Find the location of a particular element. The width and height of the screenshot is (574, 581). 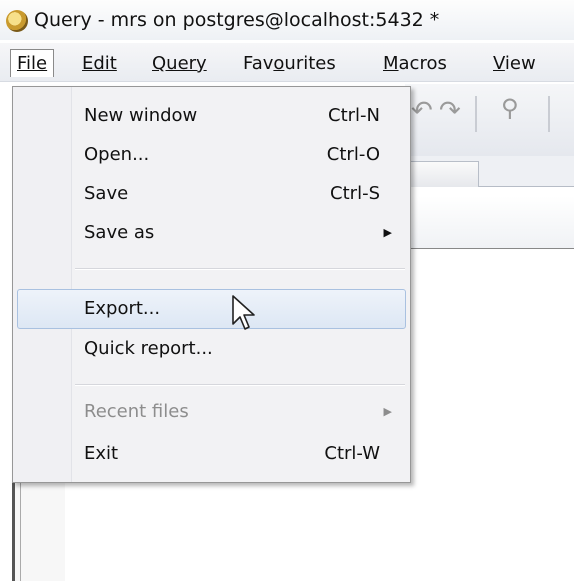

undo-icon: ↶ is located at coordinates (422, 111).